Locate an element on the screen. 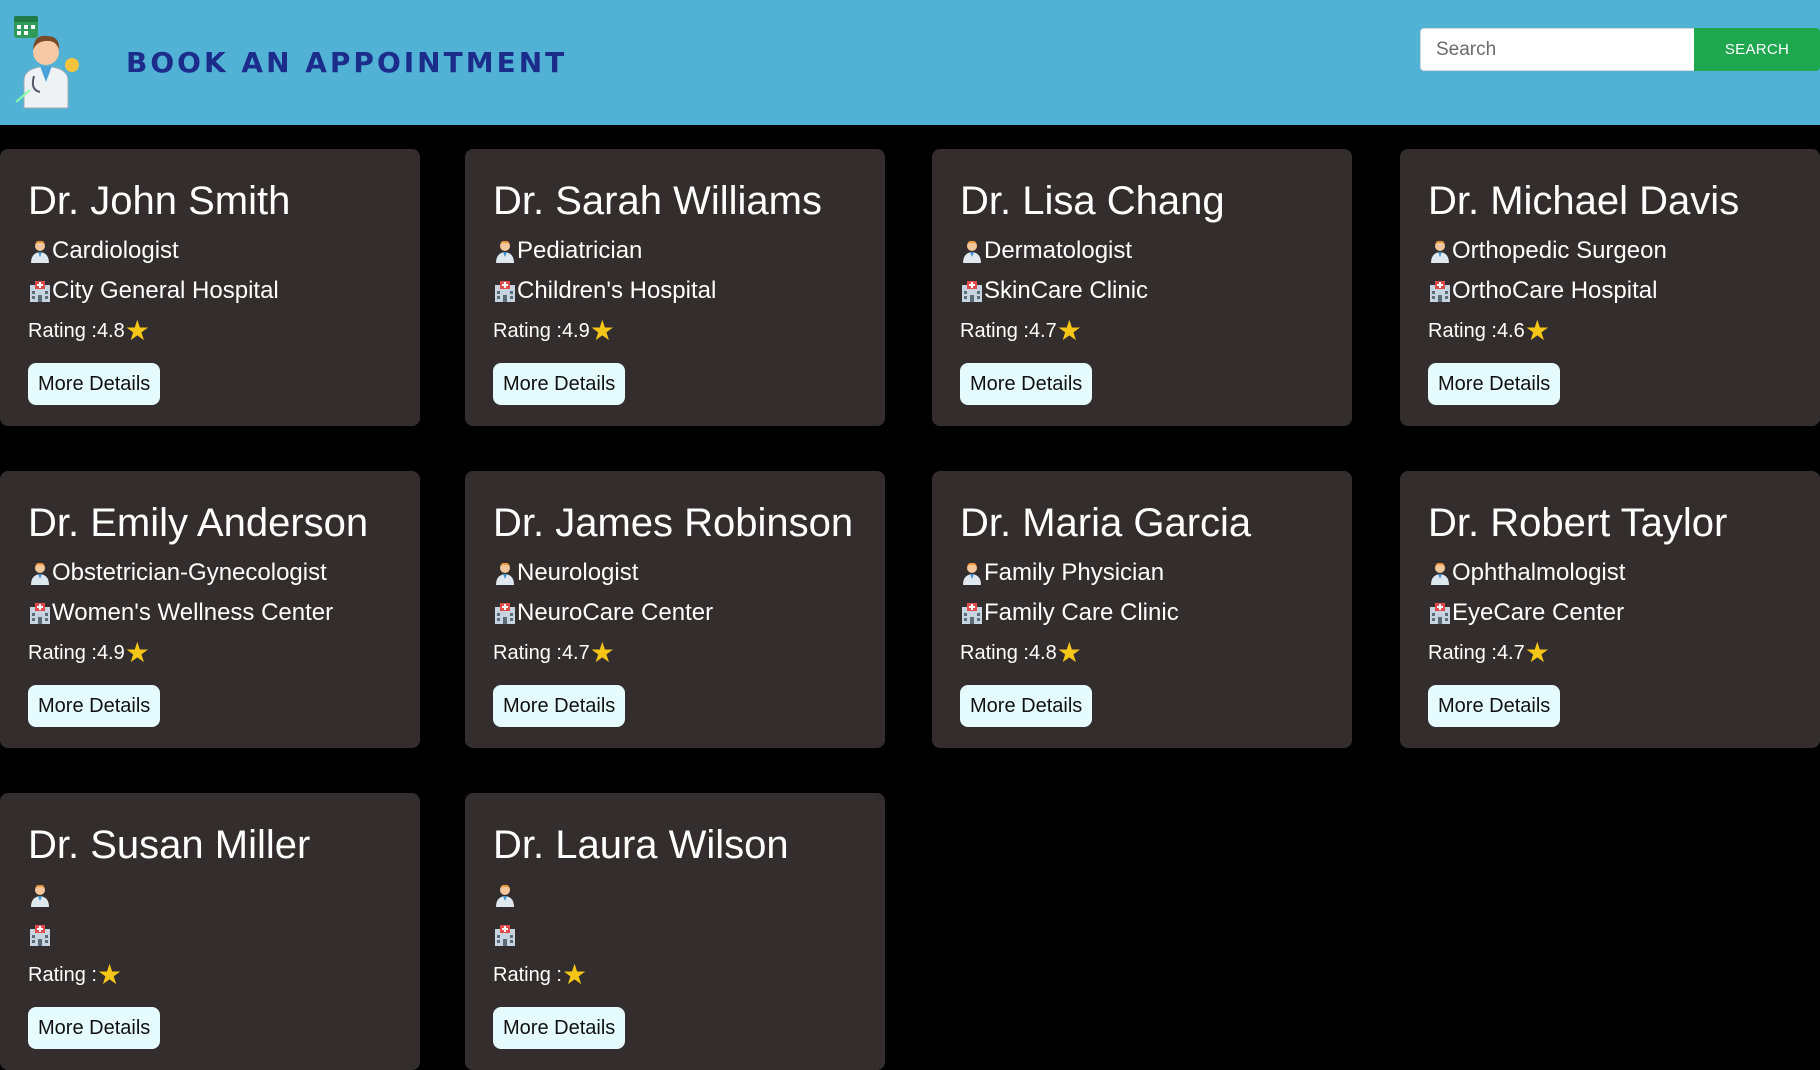 The image size is (1820, 1070). specialty-text: Neurologist is located at coordinates (578, 572).